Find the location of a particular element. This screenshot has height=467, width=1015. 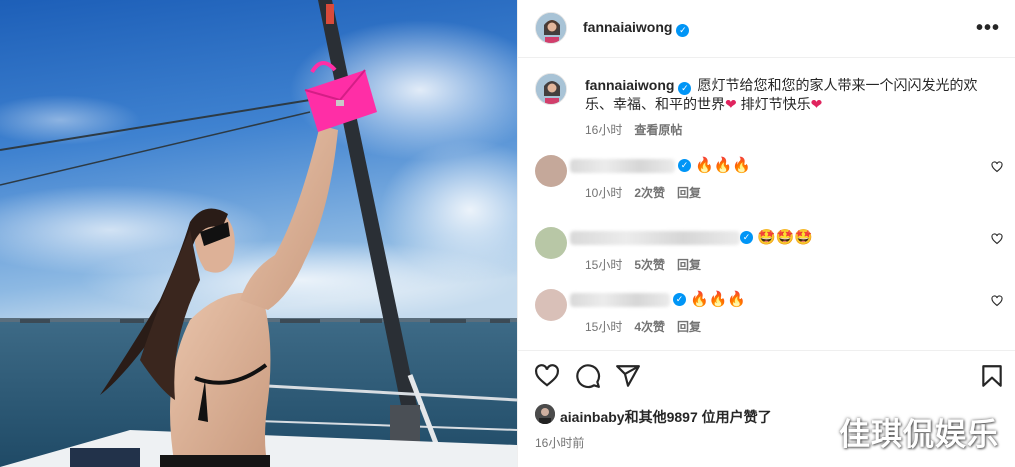

comment-meta: 15小时 4次赞 回复 is located at coordinates (649, 326).